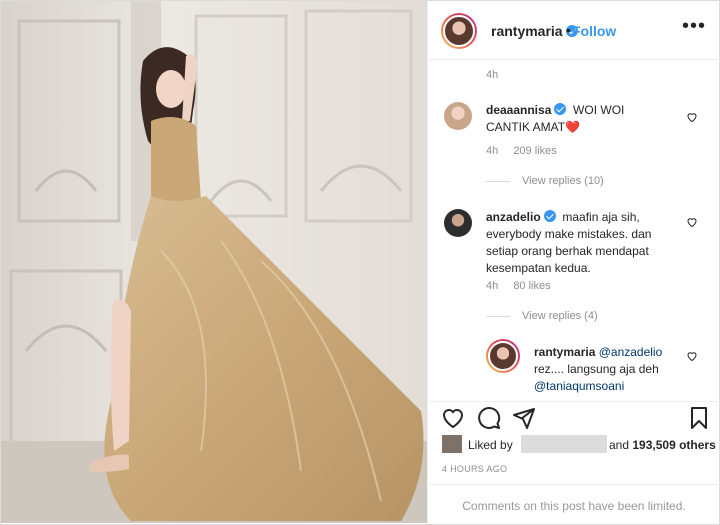 The width and height of the screenshot is (720, 525). What do you see at coordinates (459, 31) in the screenshot?
I see `author-avatar` at bounding box center [459, 31].